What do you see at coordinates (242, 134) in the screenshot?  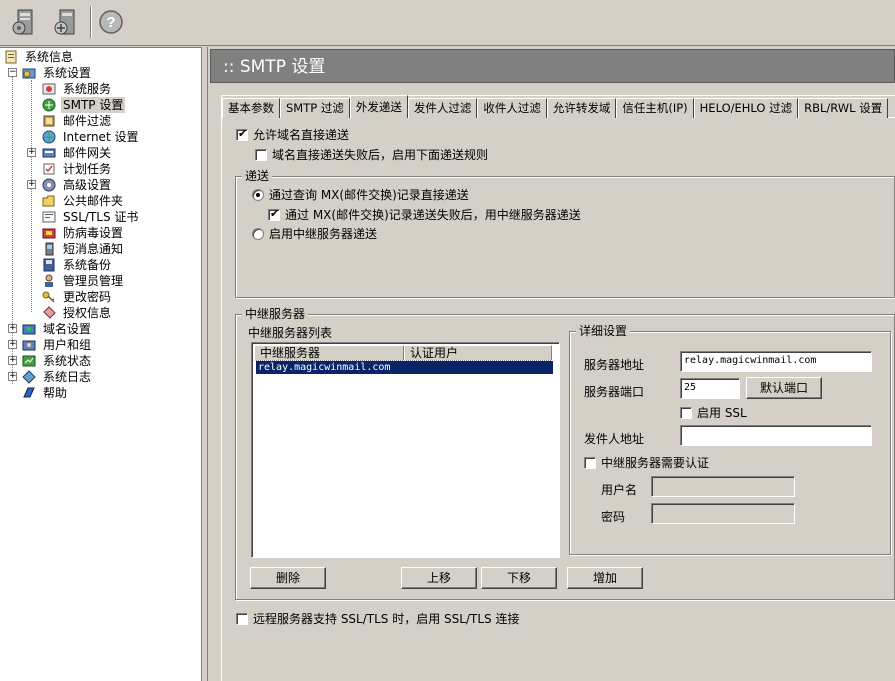 I see `allow-direct-checkbox` at bounding box center [242, 134].